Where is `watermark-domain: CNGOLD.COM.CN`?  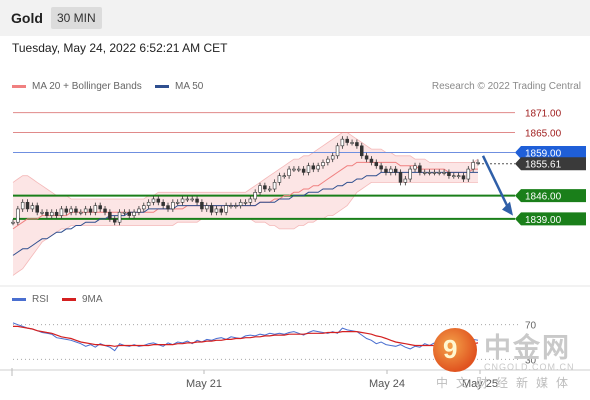 watermark-domain: CNGOLD.COM.CN is located at coordinates (529, 367).